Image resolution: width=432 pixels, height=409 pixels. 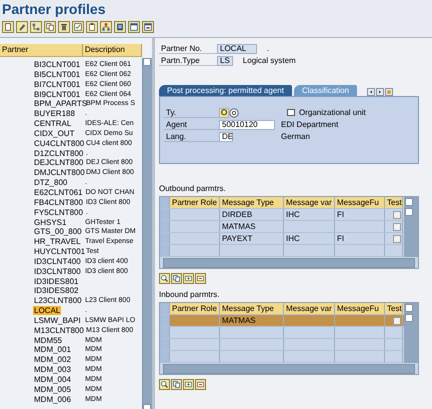 What do you see at coordinates (58, 231) in the screenshot?
I see `partner-item: GTS_00_800` at bounding box center [58, 231].